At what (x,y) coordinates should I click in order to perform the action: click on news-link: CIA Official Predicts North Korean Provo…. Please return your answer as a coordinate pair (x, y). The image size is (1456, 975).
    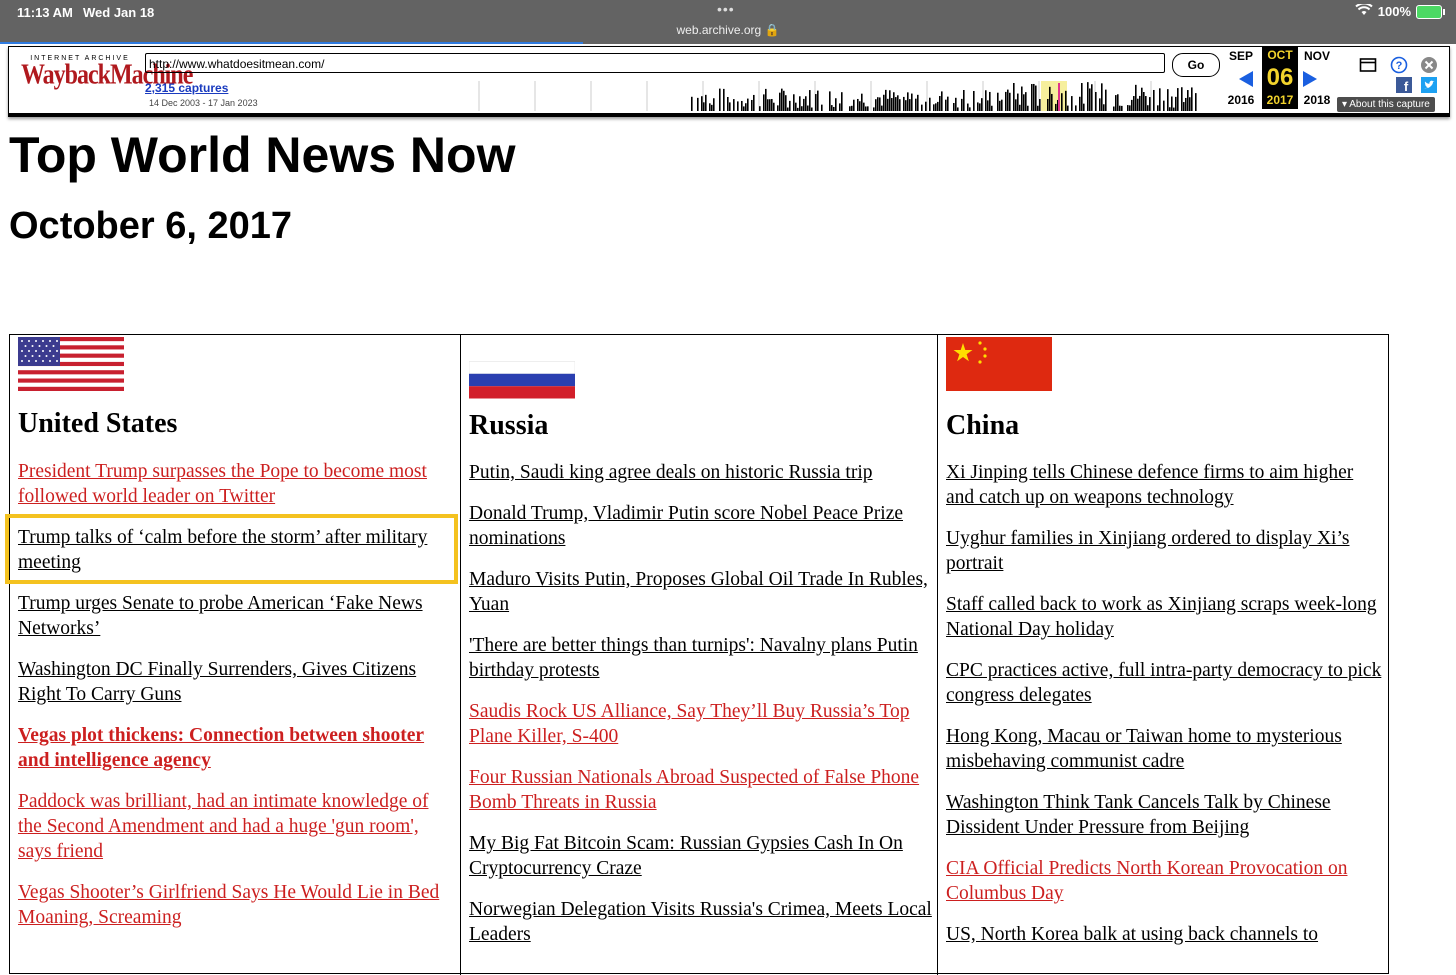
    Looking at the image, I should click on (1165, 881).